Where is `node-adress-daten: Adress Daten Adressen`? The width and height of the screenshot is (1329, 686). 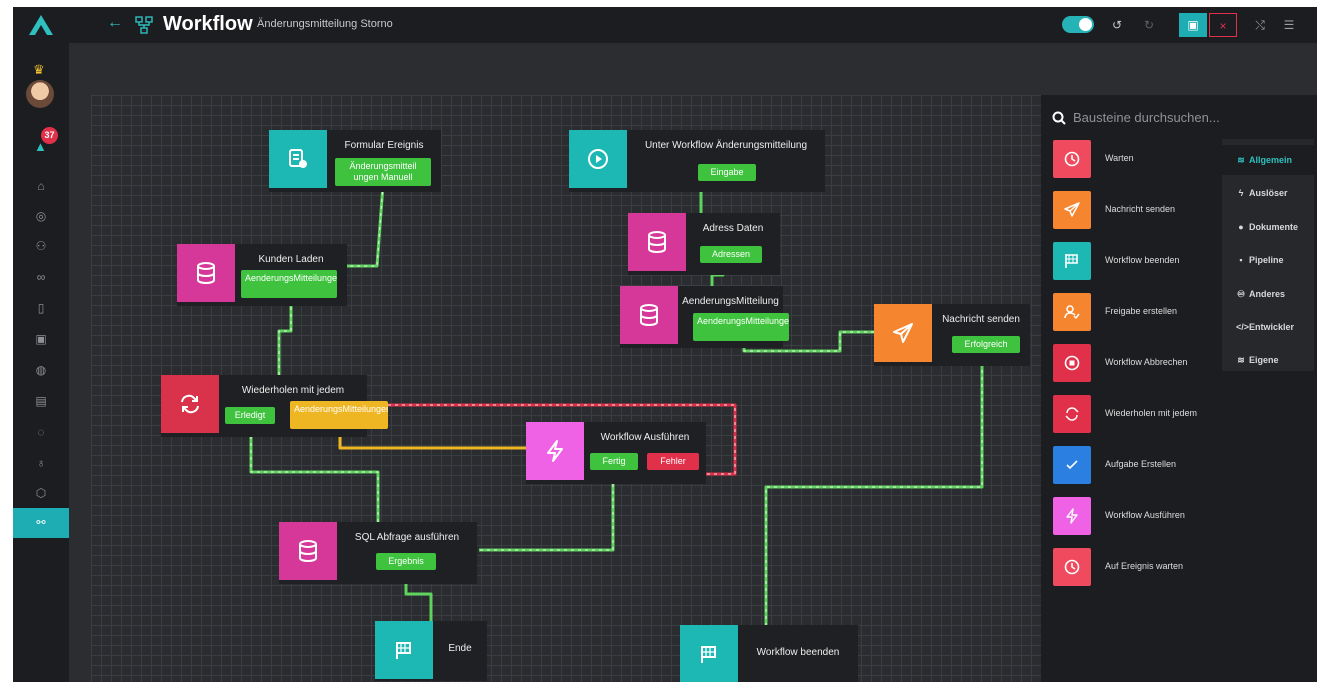
node-adress-daten: Adress Daten Adressen is located at coordinates (704, 244).